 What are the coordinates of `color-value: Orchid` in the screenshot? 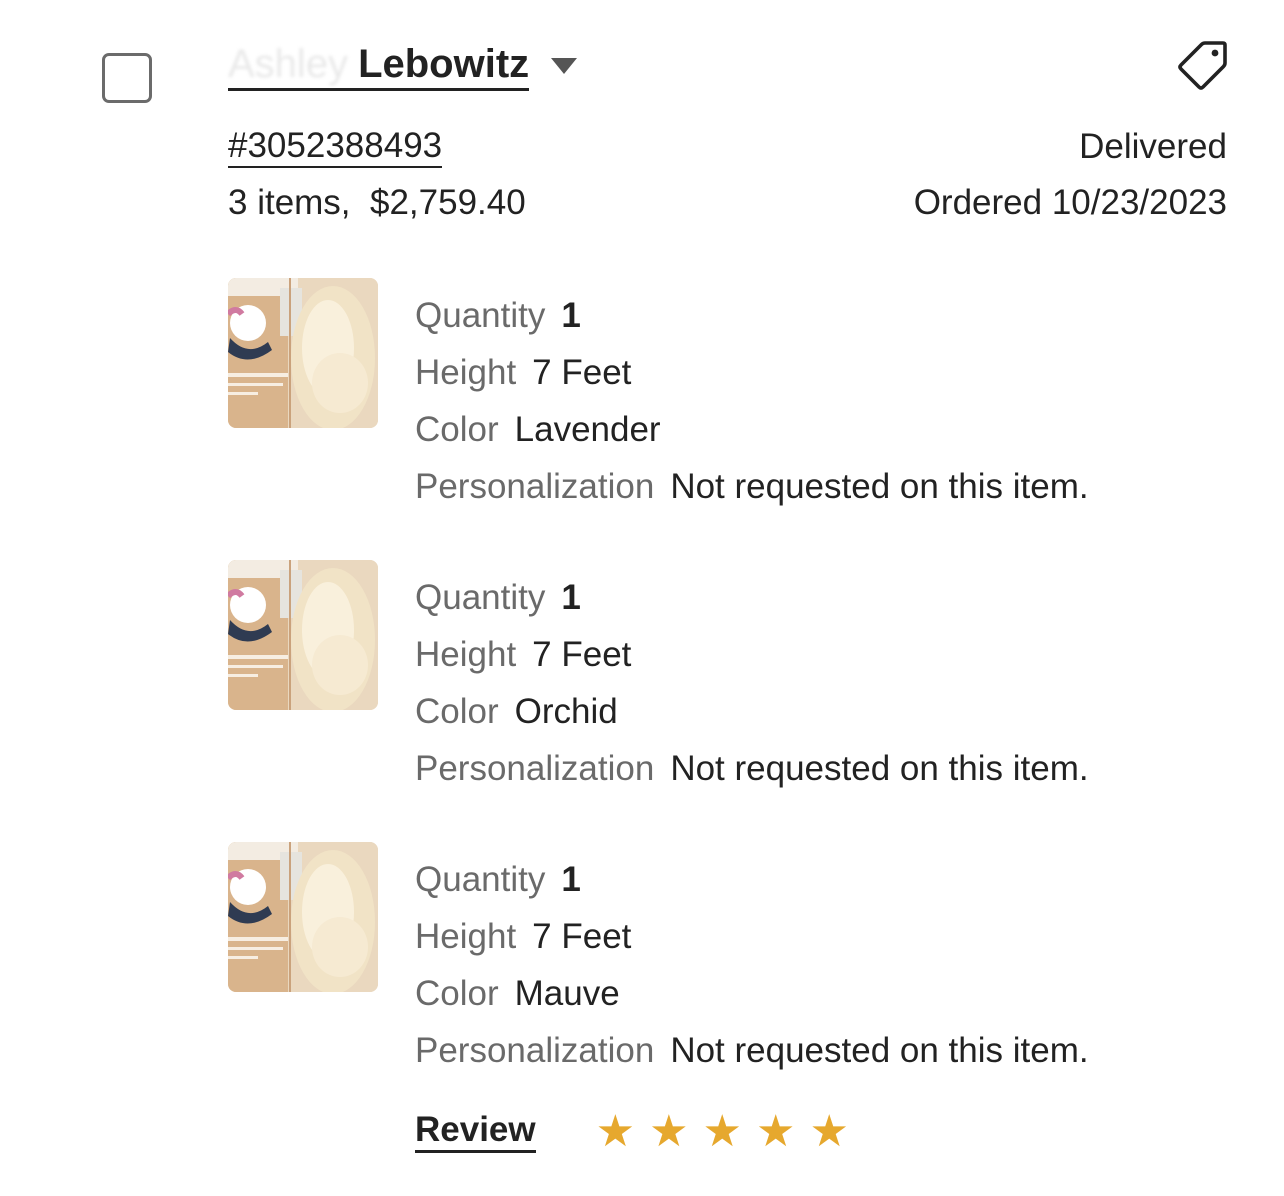 It's located at (566, 711).